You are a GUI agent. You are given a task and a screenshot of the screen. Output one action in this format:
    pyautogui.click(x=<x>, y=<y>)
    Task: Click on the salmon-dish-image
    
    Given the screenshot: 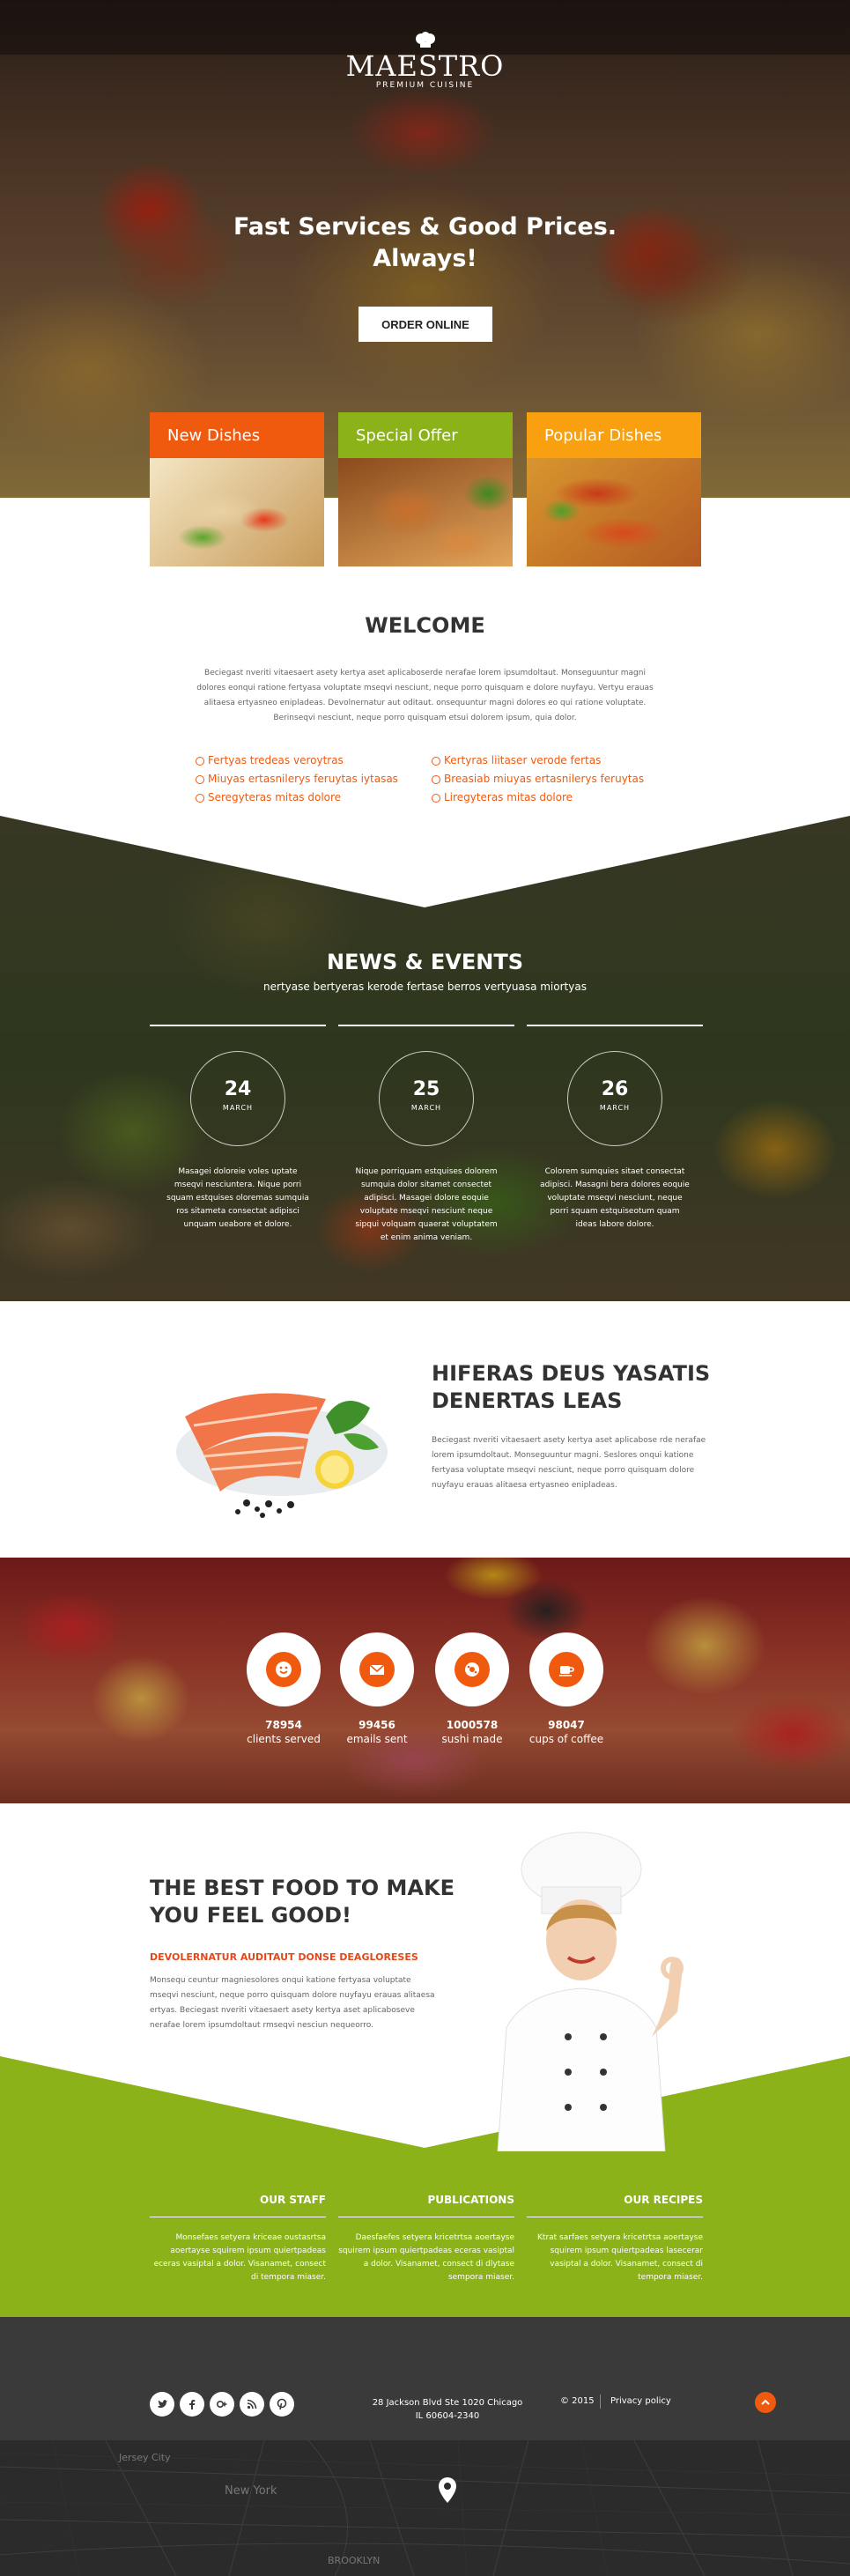 What is the action you would take?
    pyautogui.click(x=282, y=1456)
    